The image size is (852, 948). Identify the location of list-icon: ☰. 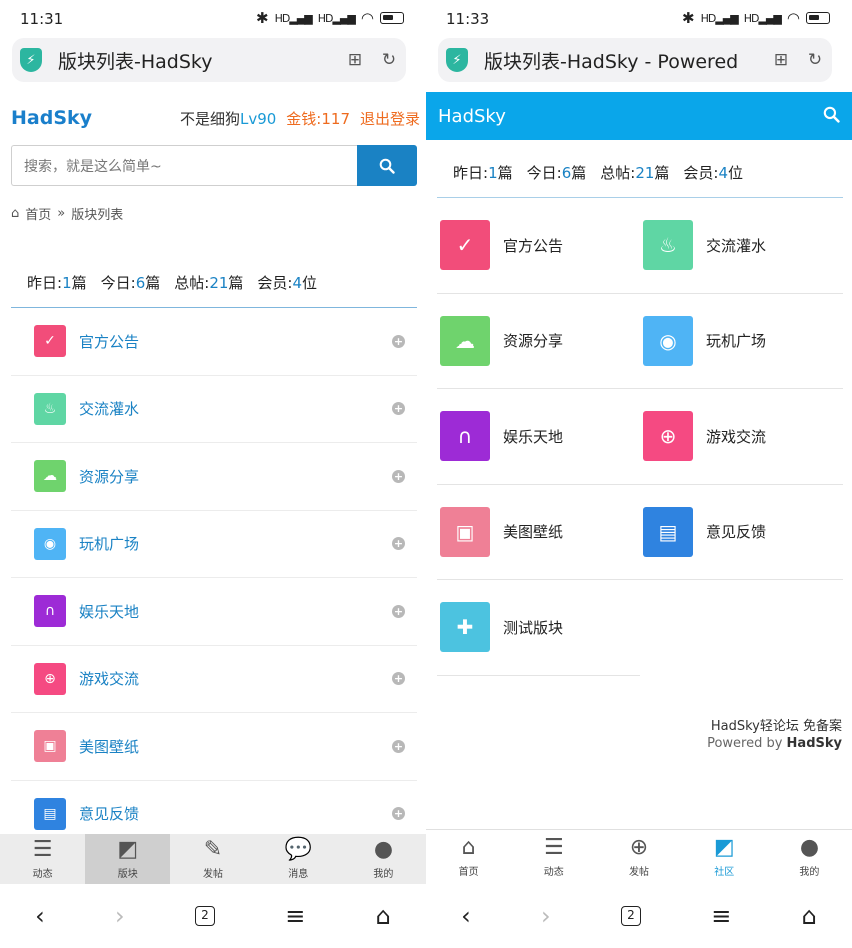
(42, 849).